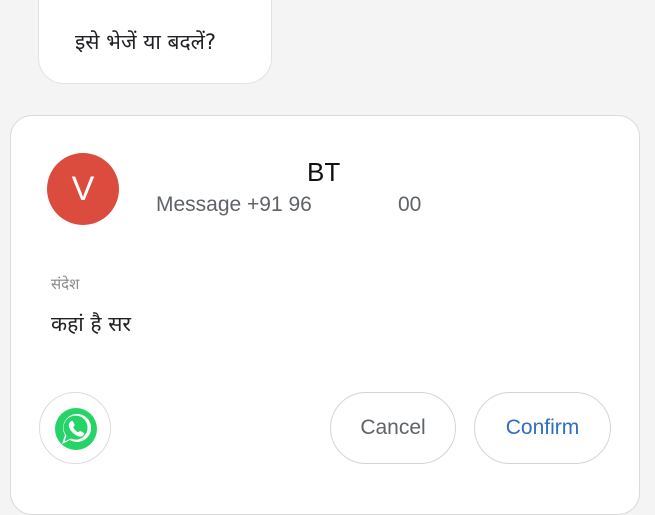  I want to click on message-body: कहां है सर, so click(91, 324).